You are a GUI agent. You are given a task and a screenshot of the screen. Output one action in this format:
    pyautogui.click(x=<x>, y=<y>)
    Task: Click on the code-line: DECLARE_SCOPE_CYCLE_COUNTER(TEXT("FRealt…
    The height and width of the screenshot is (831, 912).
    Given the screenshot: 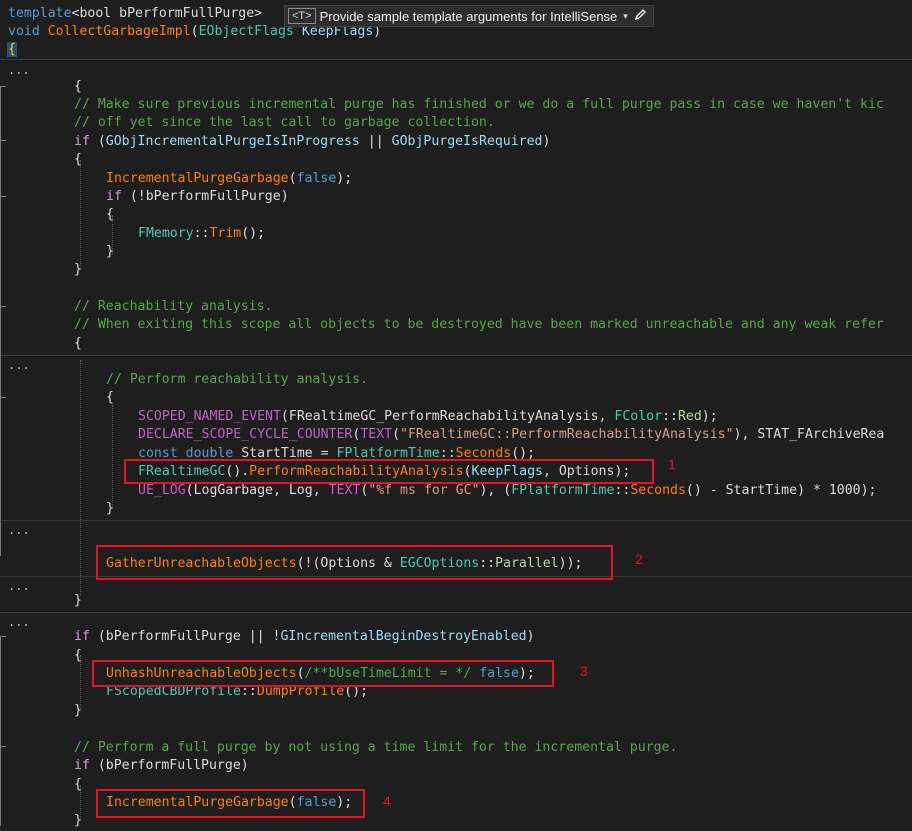 What is the action you would take?
    pyautogui.click(x=511, y=435)
    